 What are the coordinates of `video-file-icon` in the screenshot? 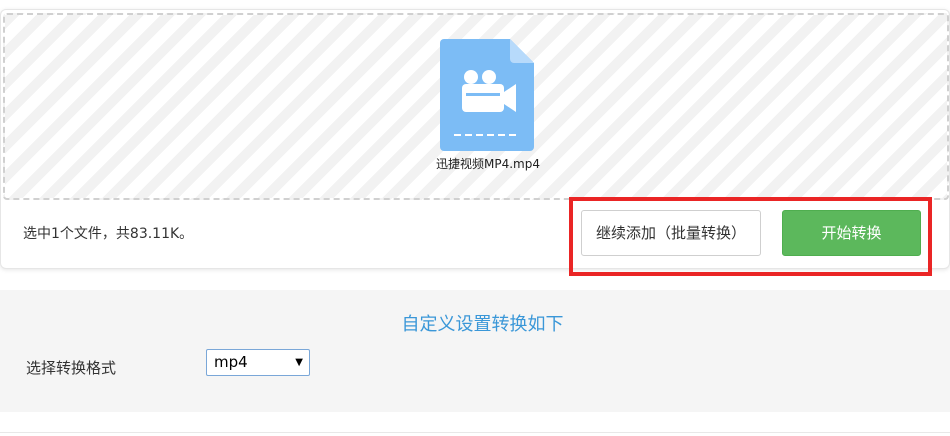 It's located at (487, 95).